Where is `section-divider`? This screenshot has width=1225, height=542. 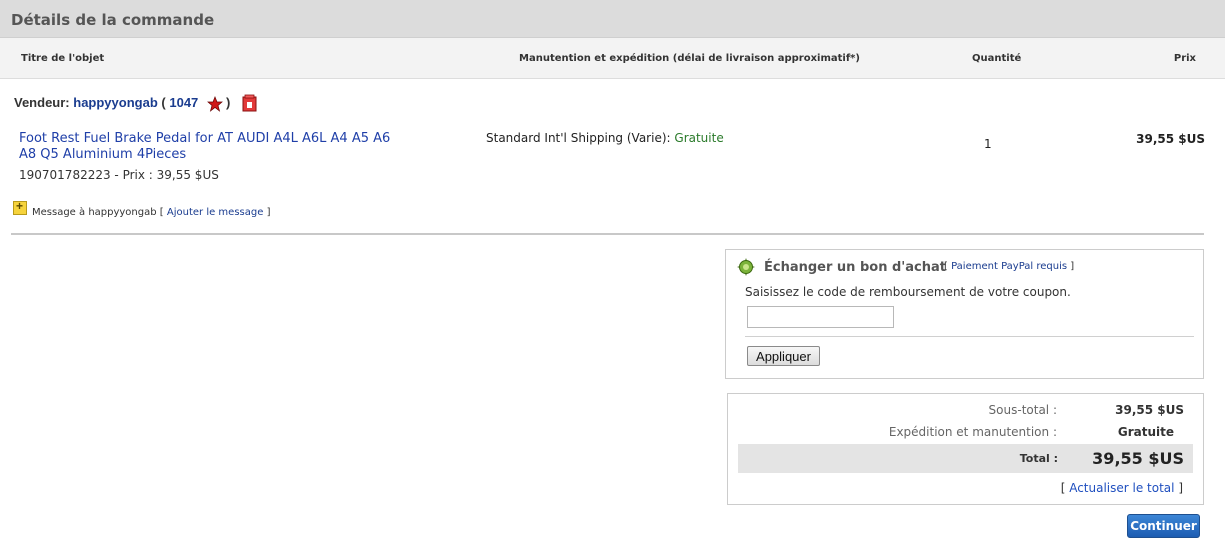 section-divider is located at coordinates (607, 234).